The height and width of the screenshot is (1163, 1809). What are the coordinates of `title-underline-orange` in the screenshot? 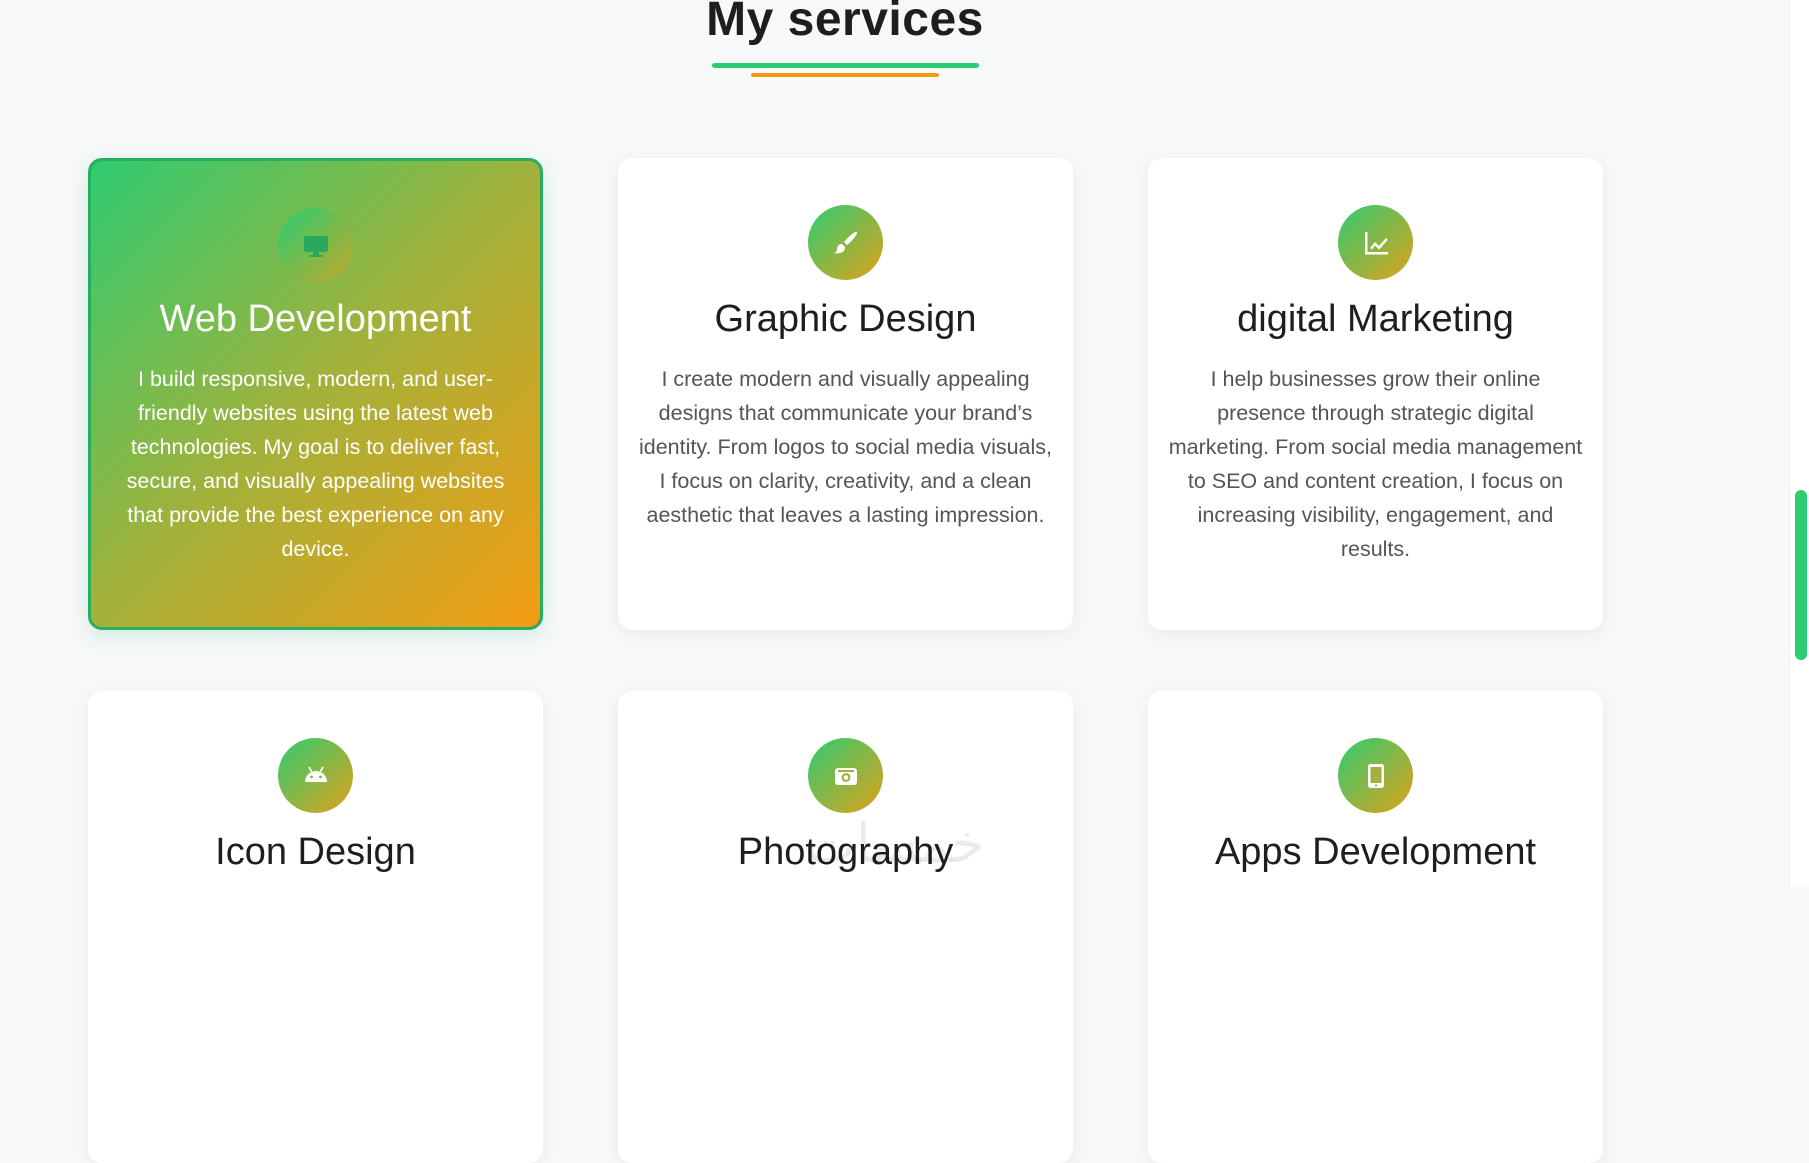 It's located at (845, 75).